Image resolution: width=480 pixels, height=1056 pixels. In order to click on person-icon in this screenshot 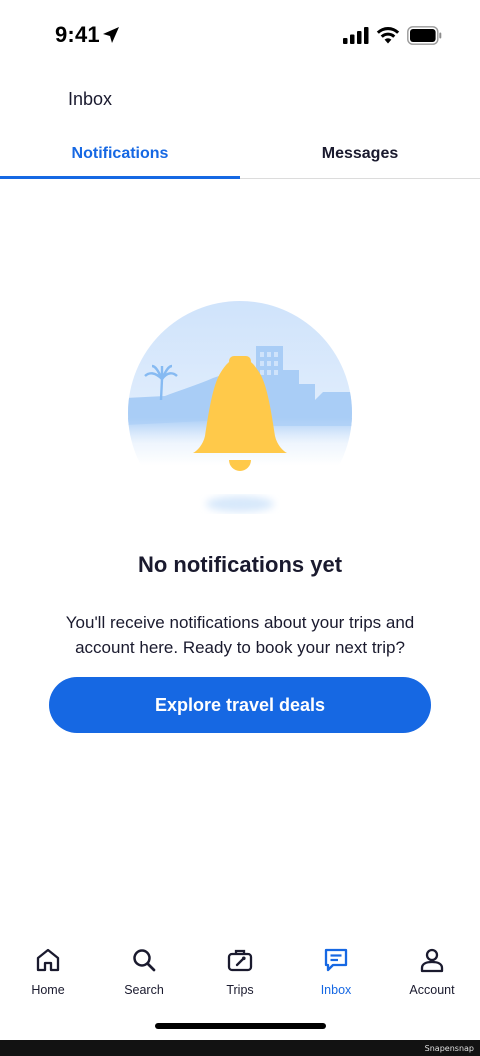, I will do `click(432, 960)`.